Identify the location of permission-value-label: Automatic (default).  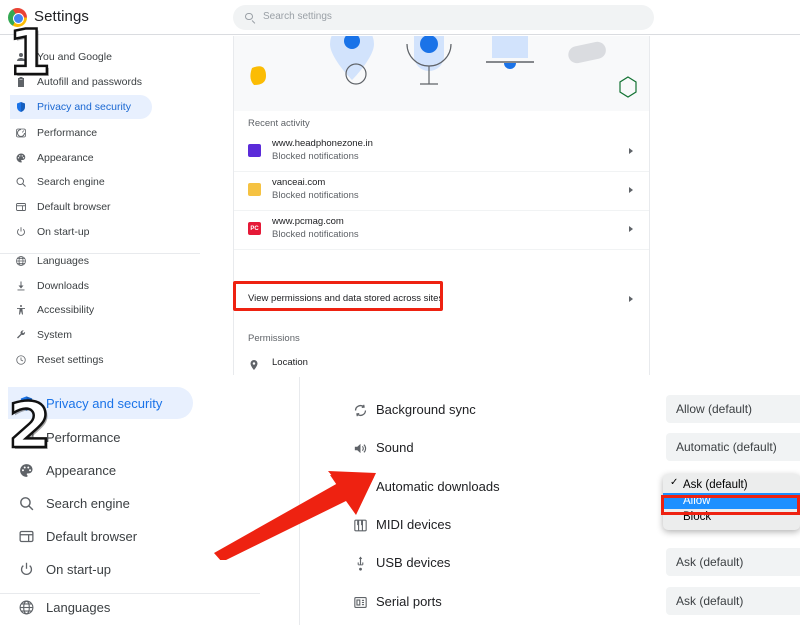
(726, 447).